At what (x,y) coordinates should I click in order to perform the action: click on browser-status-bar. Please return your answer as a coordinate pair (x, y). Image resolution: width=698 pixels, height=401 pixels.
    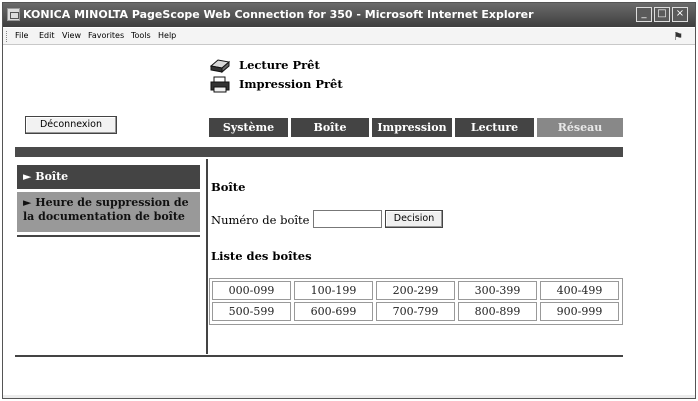
    Looking at the image, I should click on (349, 396).